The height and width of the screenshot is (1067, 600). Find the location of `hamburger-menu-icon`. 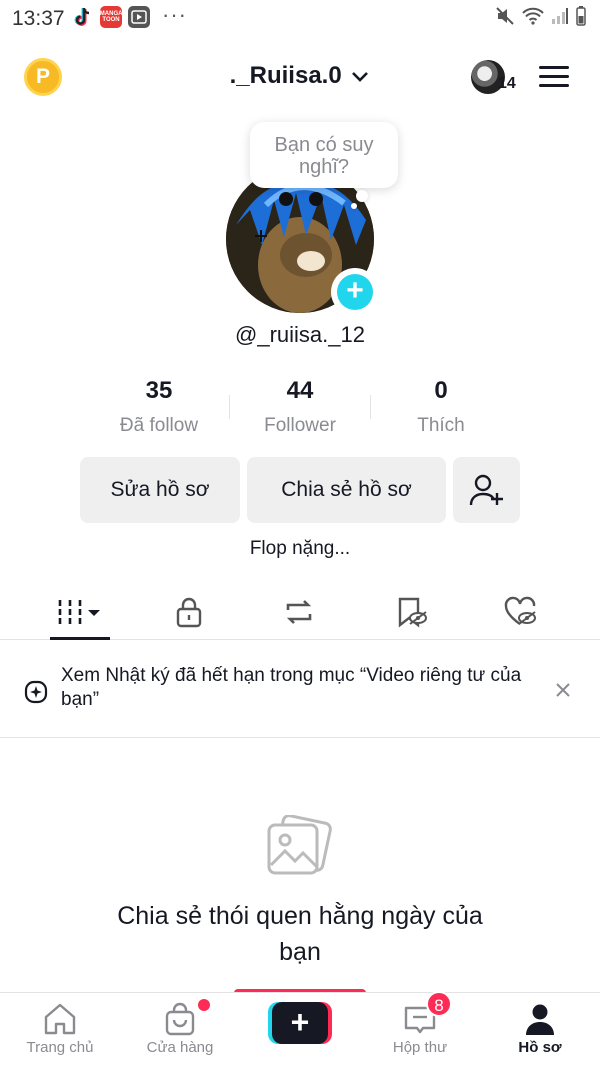

hamburger-menu-icon is located at coordinates (554, 77).